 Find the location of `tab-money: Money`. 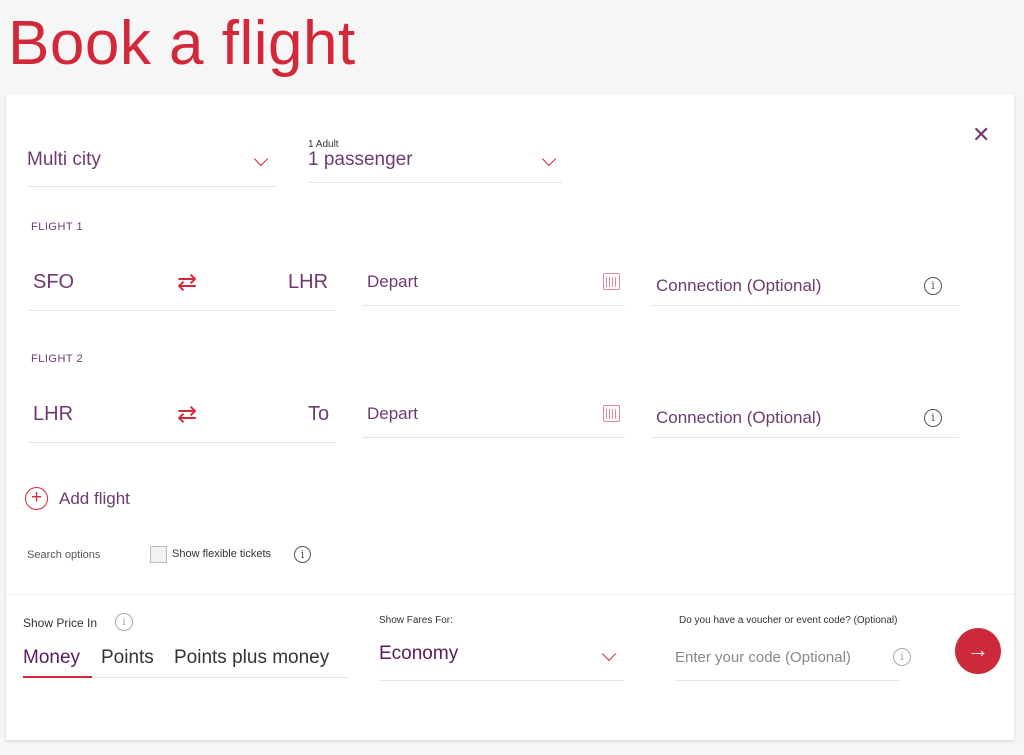

tab-money: Money is located at coordinates (51, 658).